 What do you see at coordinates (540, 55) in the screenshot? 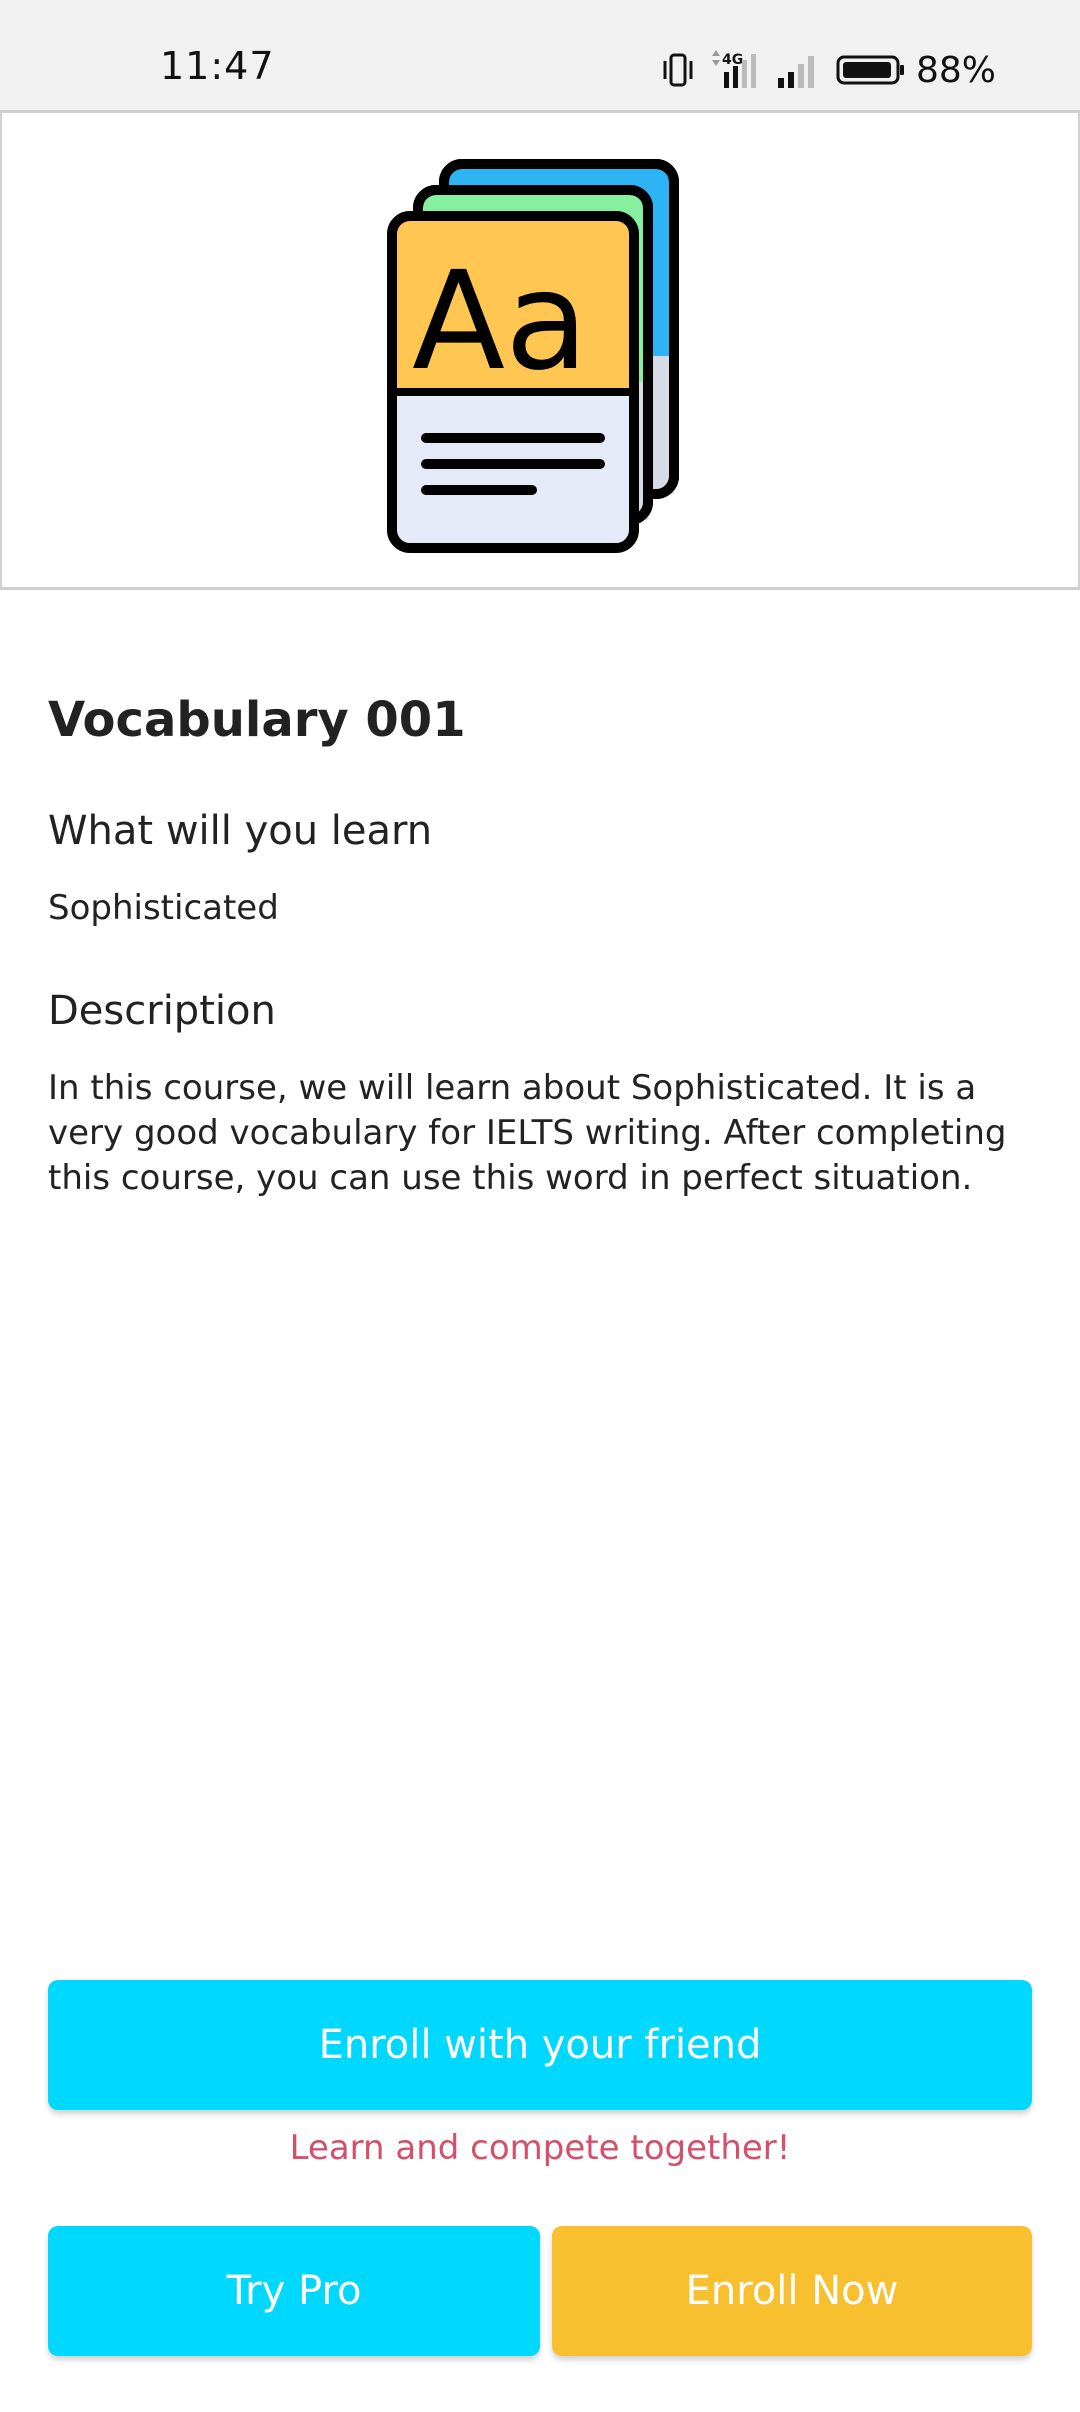
I see `status-bar: 11:47 4G 88%` at bounding box center [540, 55].